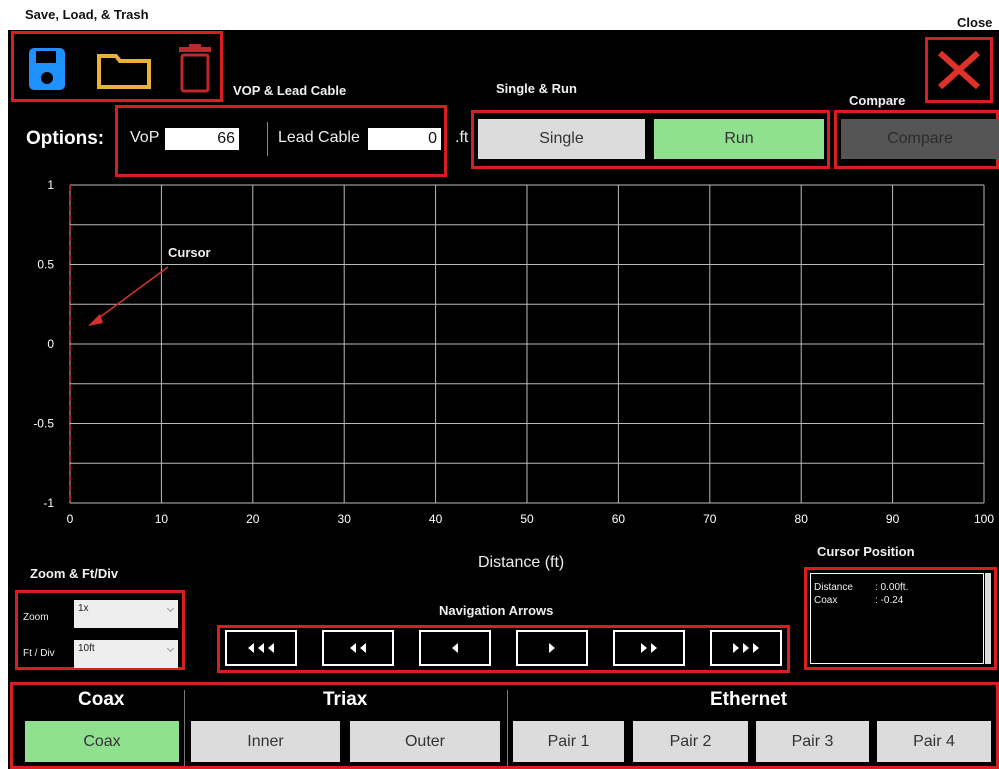  I want to click on x-tick-label: 60, so click(619, 519).